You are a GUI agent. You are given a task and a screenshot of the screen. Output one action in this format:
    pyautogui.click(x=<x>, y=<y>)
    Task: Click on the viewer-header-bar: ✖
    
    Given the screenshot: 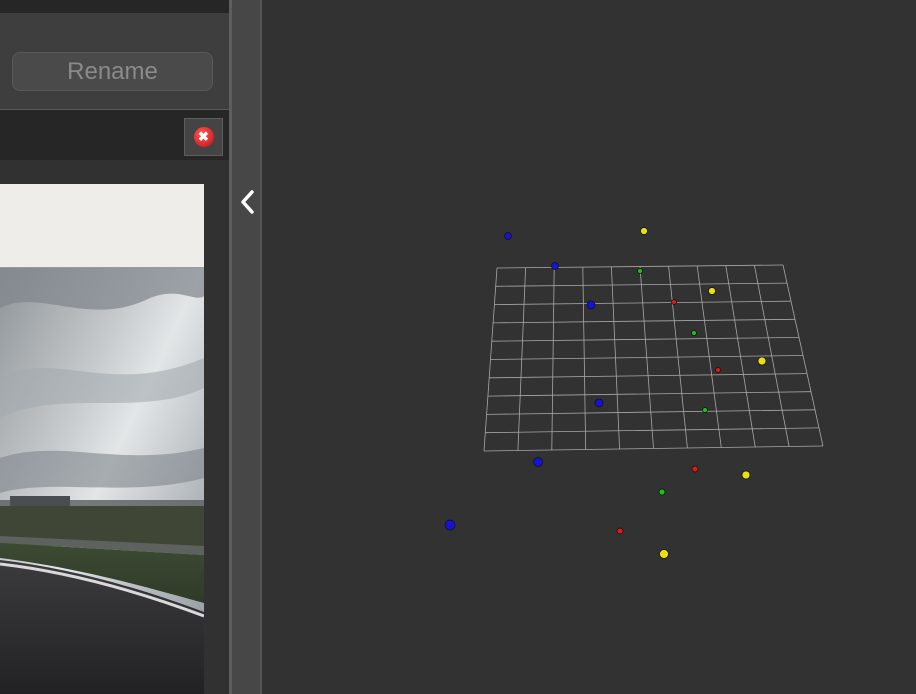 What is the action you would take?
    pyautogui.click(x=114, y=135)
    